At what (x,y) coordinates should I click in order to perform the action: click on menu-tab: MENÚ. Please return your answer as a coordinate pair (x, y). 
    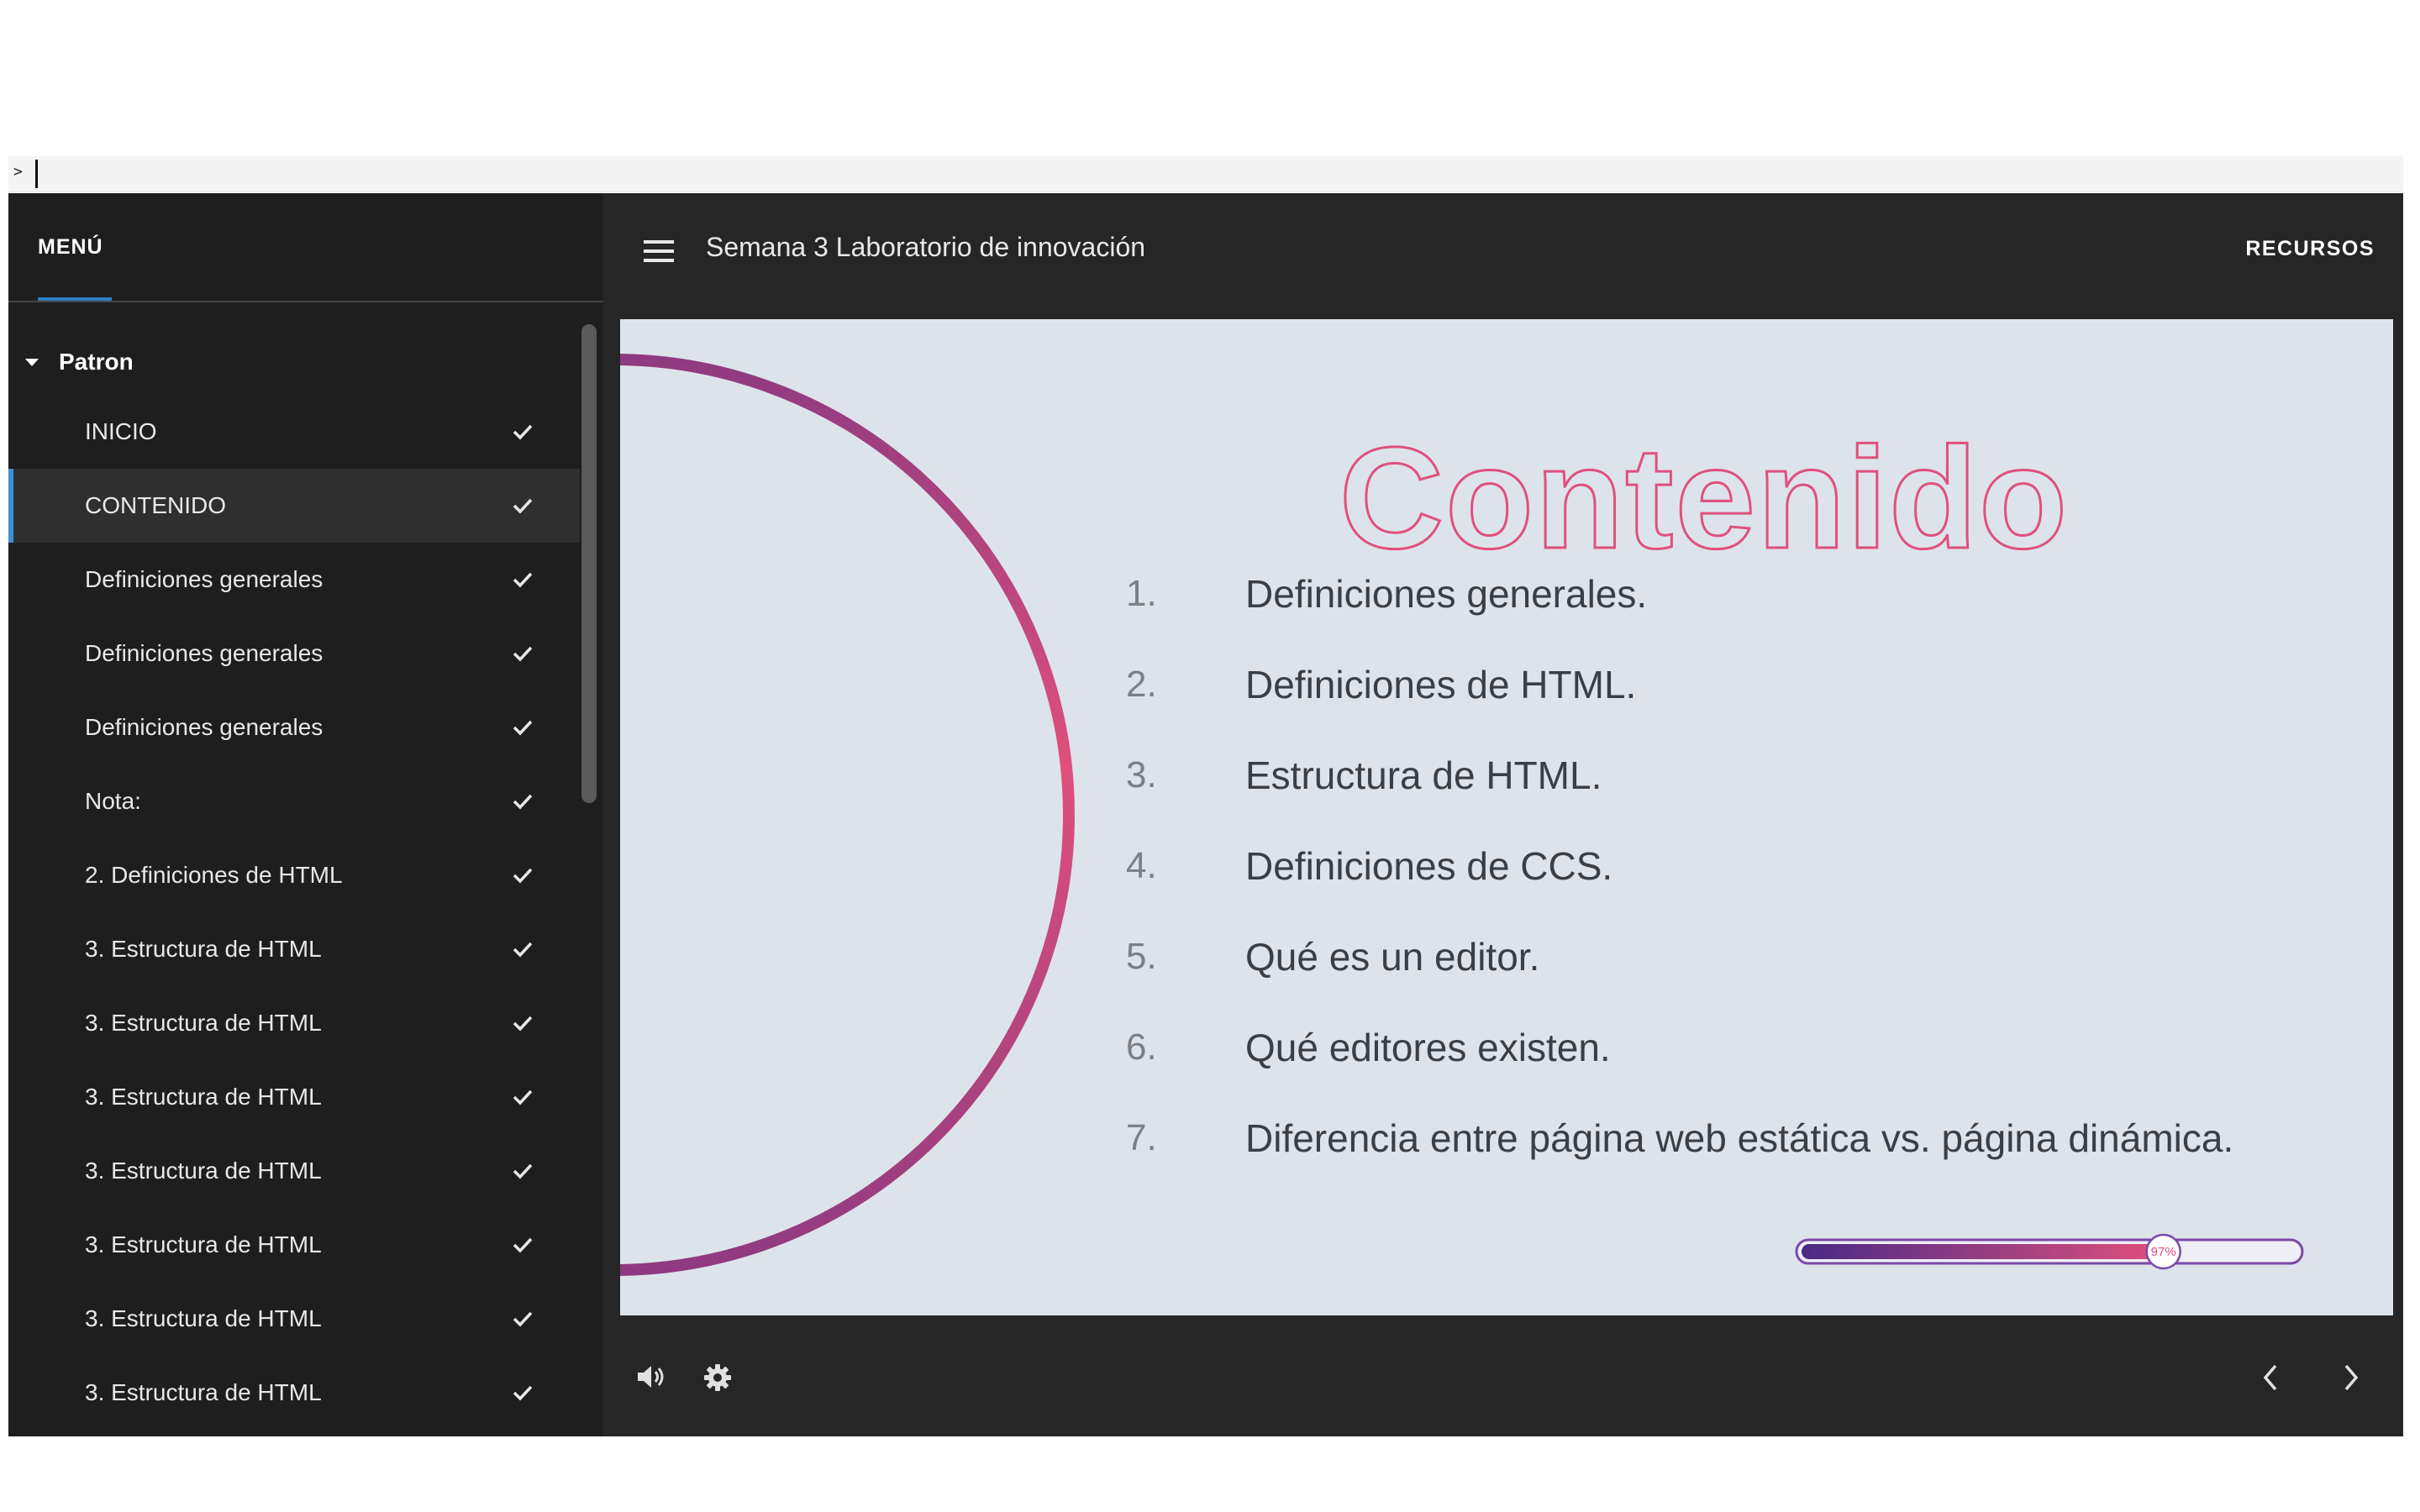
    Looking at the image, I should click on (70, 247).